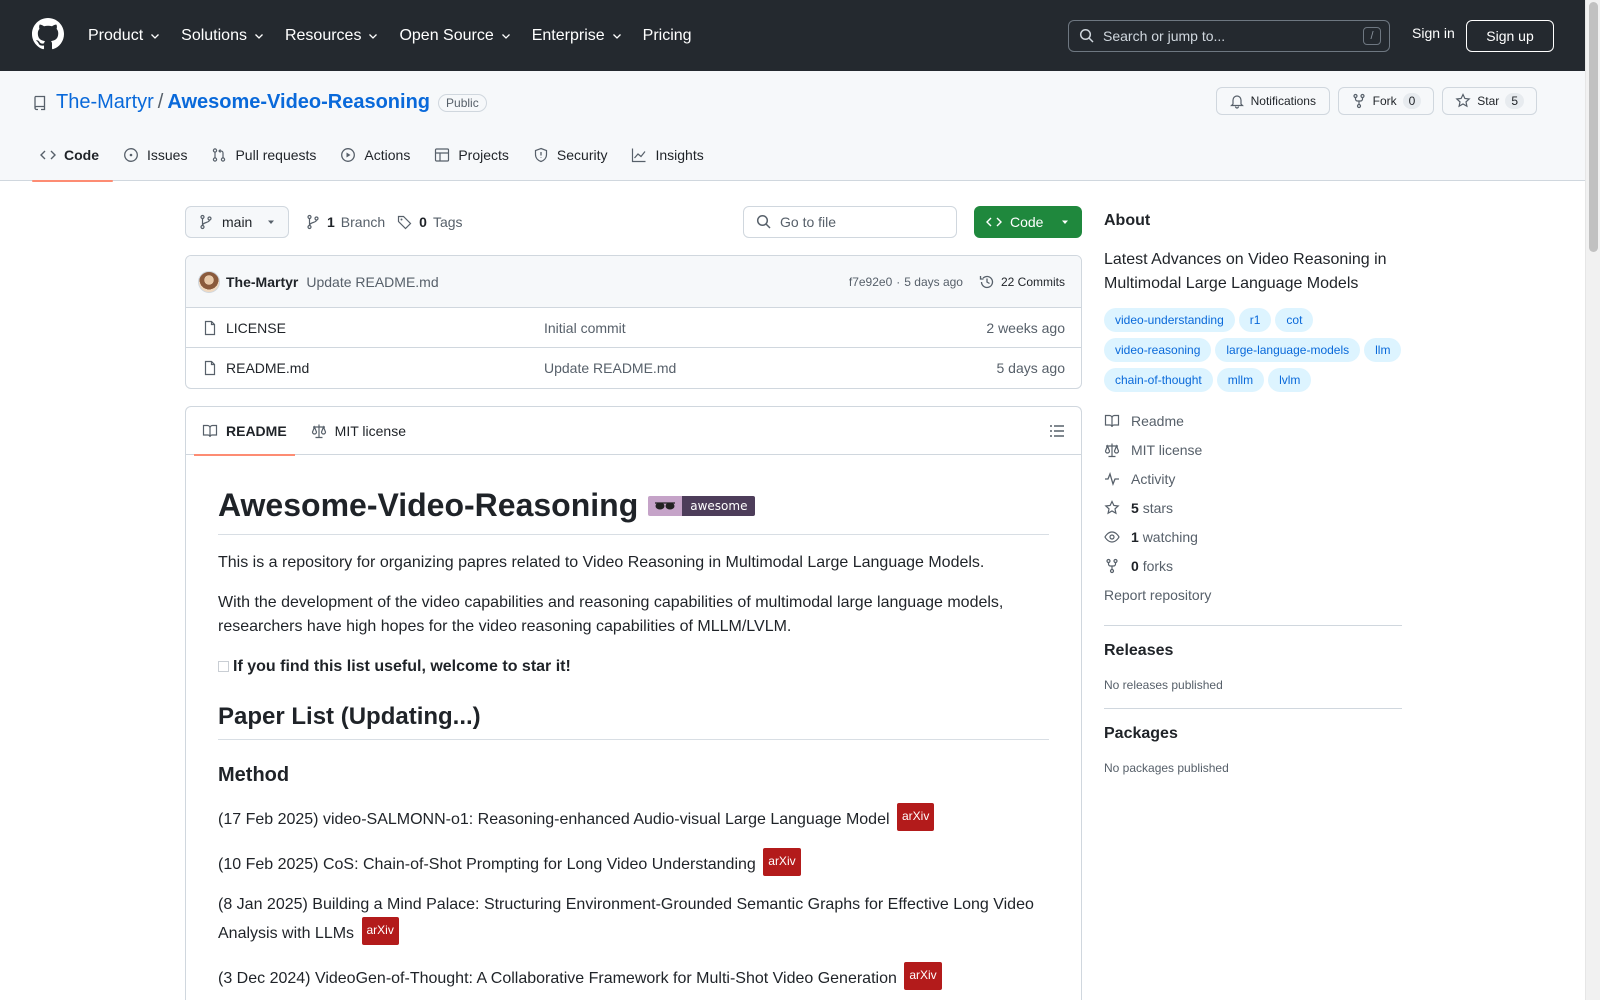  What do you see at coordinates (1253, 478) in the screenshot?
I see `activity-link: Activity` at bounding box center [1253, 478].